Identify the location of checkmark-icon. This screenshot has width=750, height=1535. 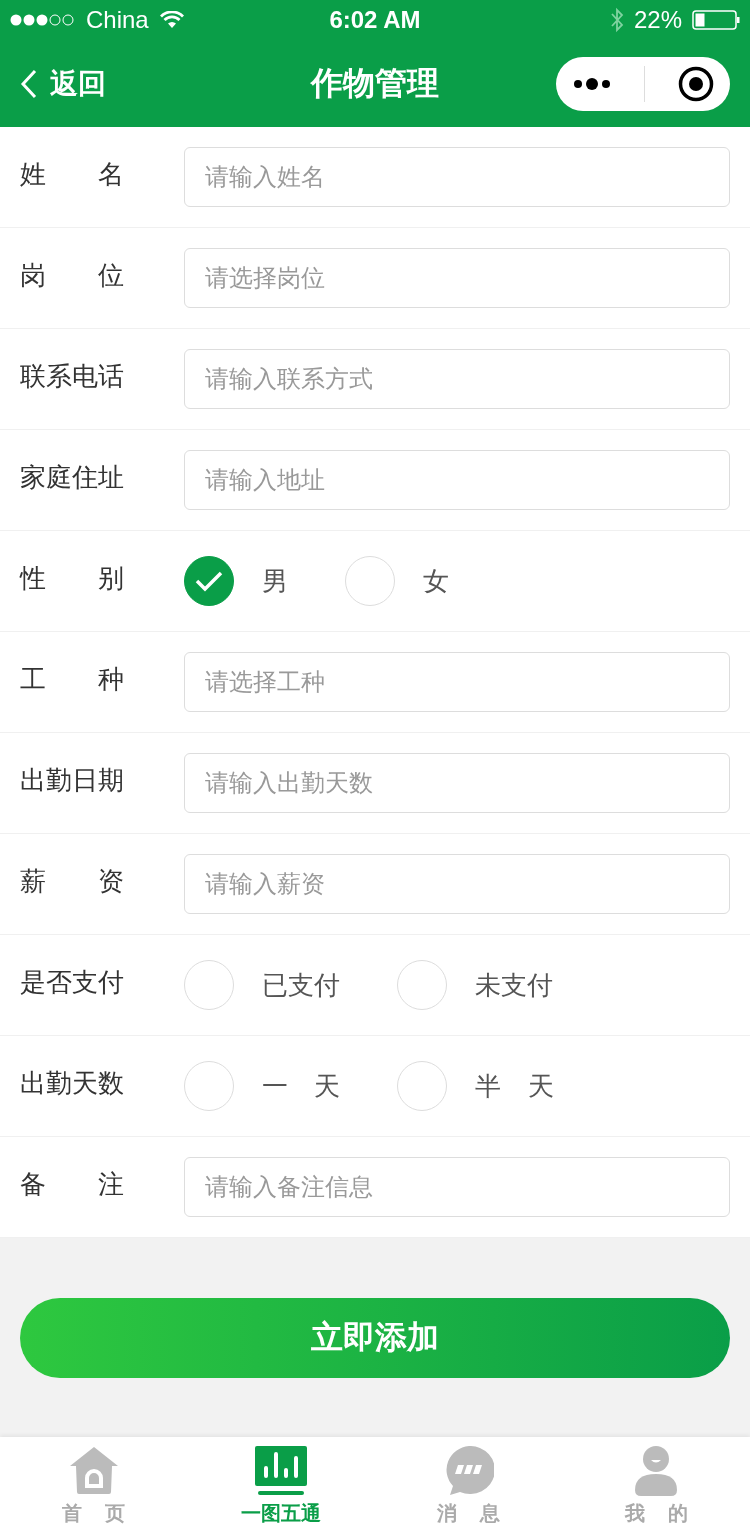
(209, 581).